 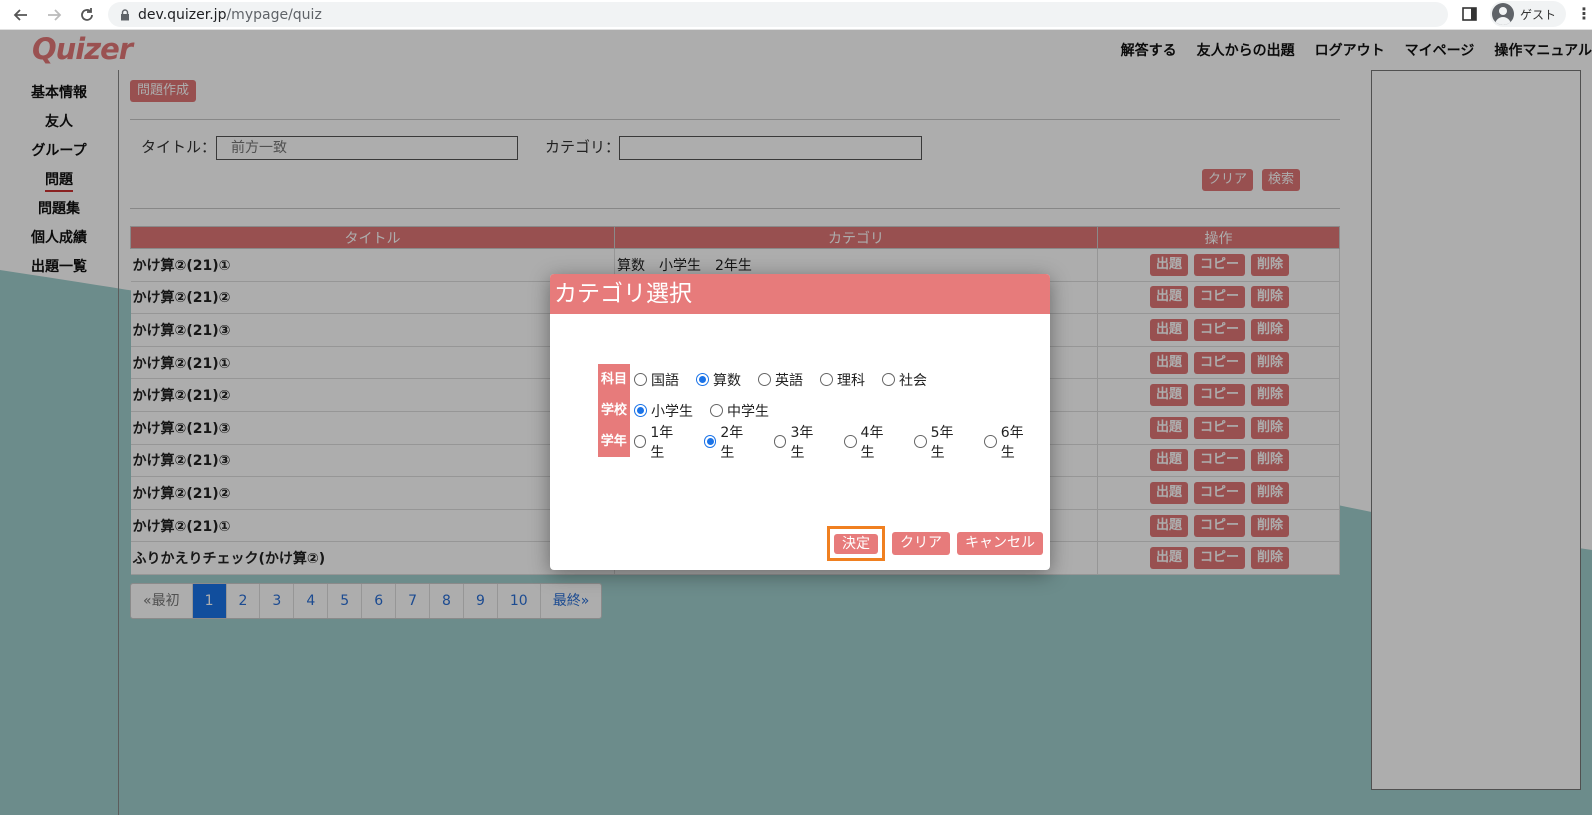 I want to click on lock-icon, so click(x=125, y=14).